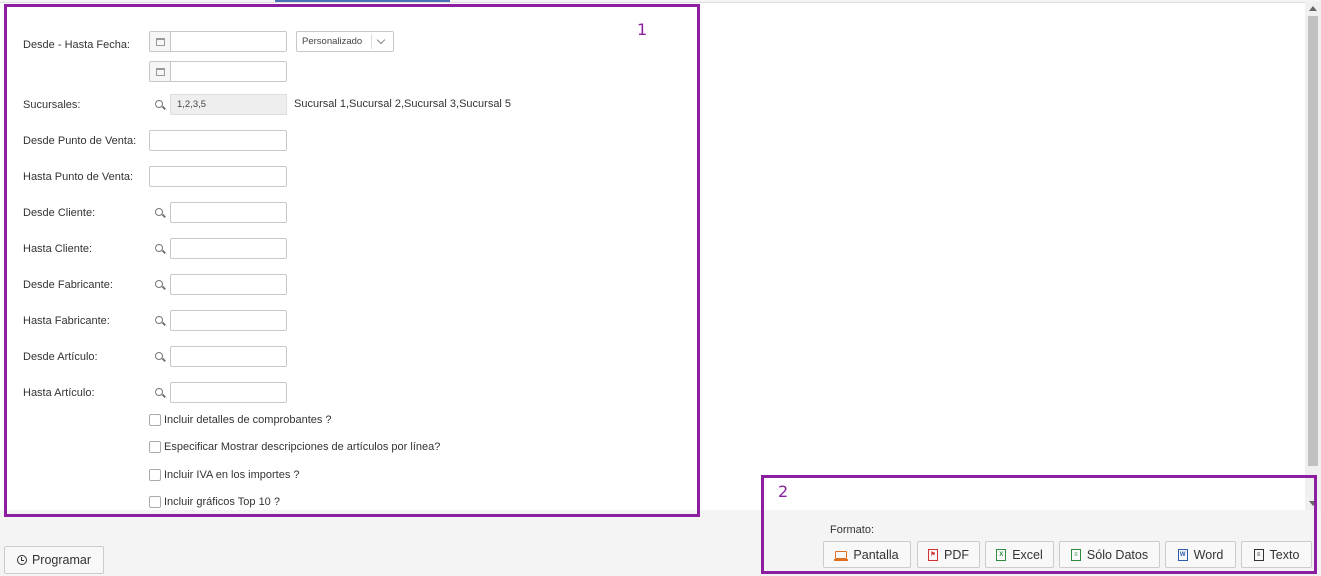 This screenshot has height=576, width=1321. What do you see at coordinates (332, 41) in the screenshot?
I see `rango-fecha-value: Personalizado` at bounding box center [332, 41].